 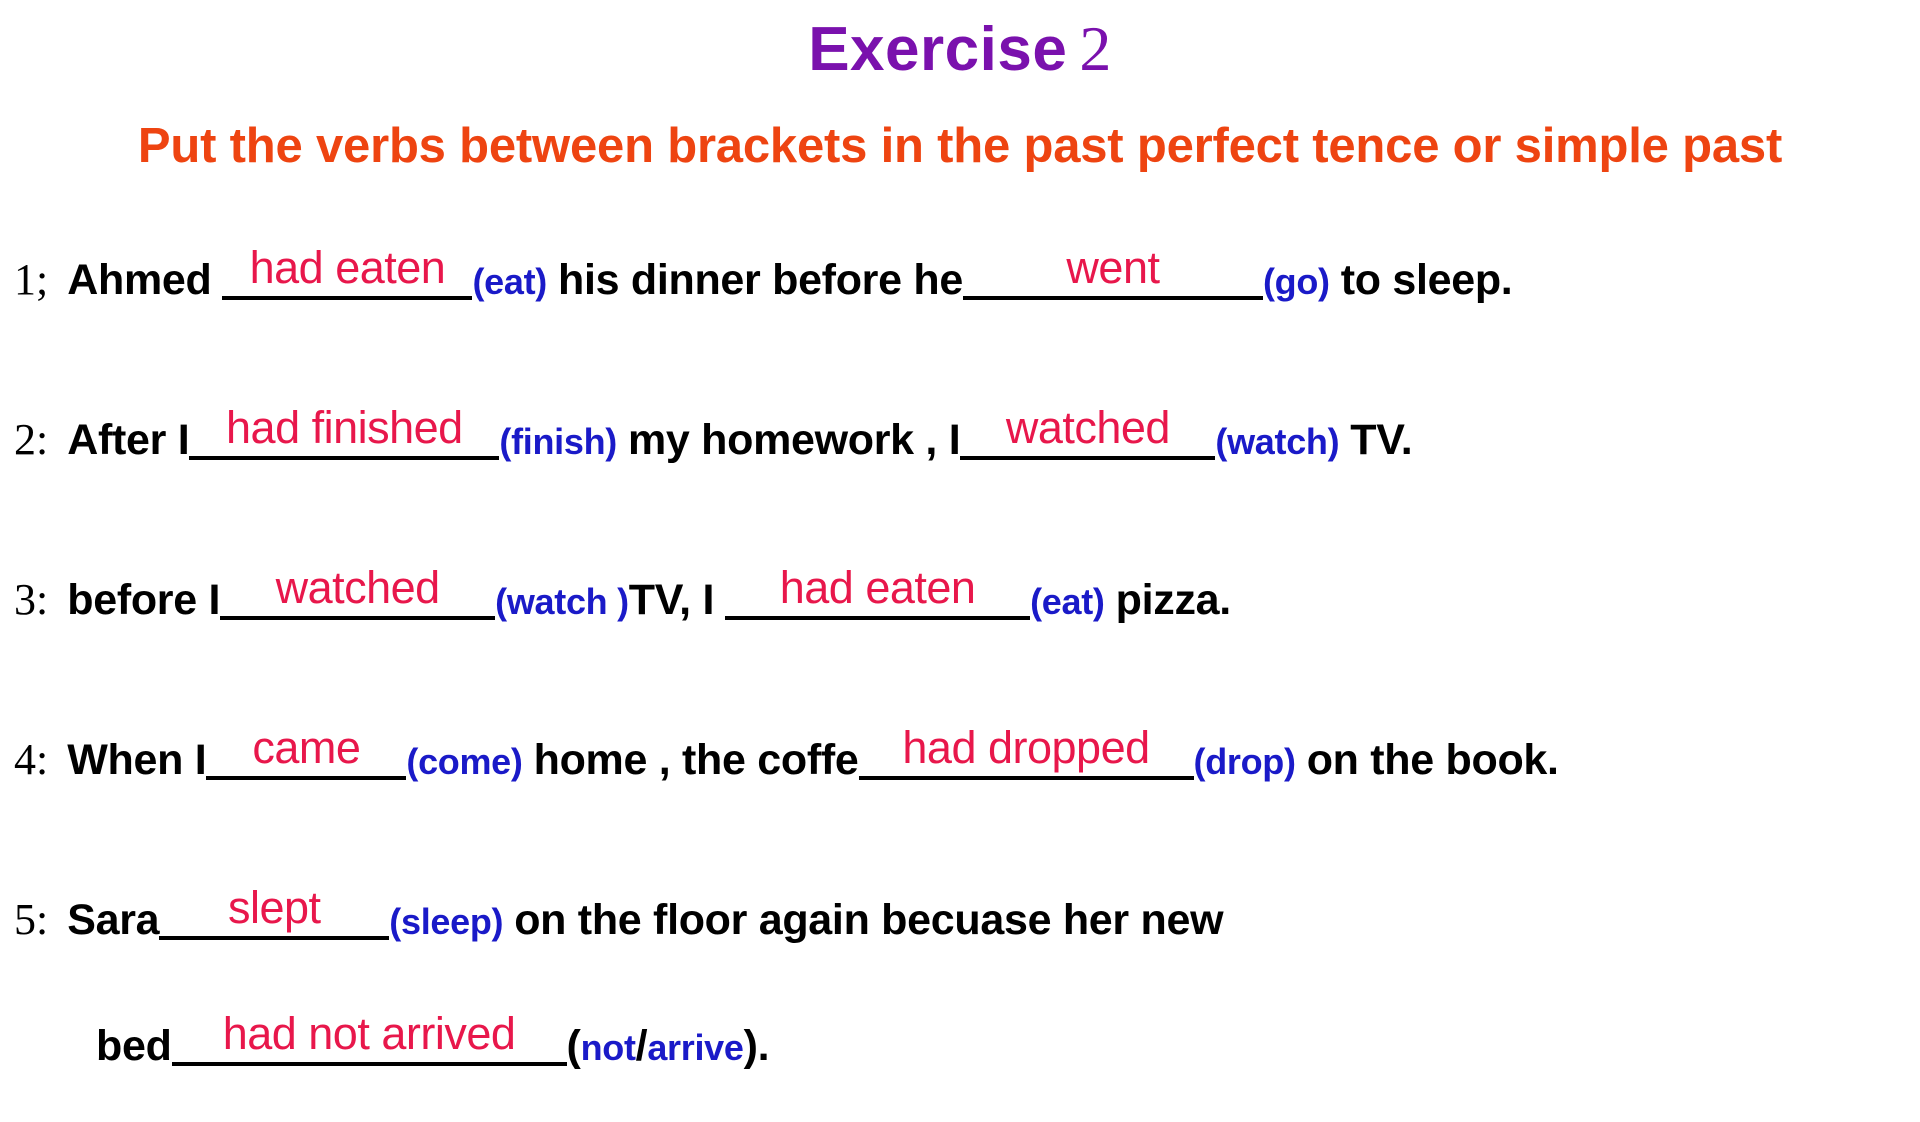 What do you see at coordinates (1296, 281) in the screenshot?
I see `verb-cue-1b: (go)` at bounding box center [1296, 281].